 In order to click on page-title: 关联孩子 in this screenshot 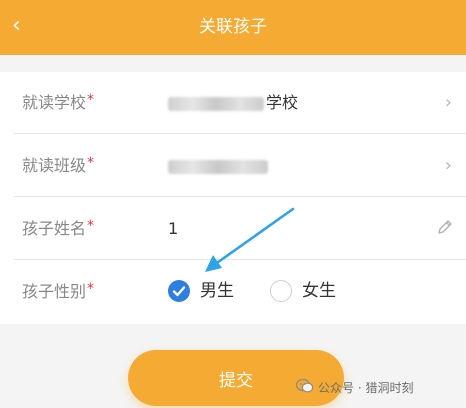, I will do `click(233, 27)`.